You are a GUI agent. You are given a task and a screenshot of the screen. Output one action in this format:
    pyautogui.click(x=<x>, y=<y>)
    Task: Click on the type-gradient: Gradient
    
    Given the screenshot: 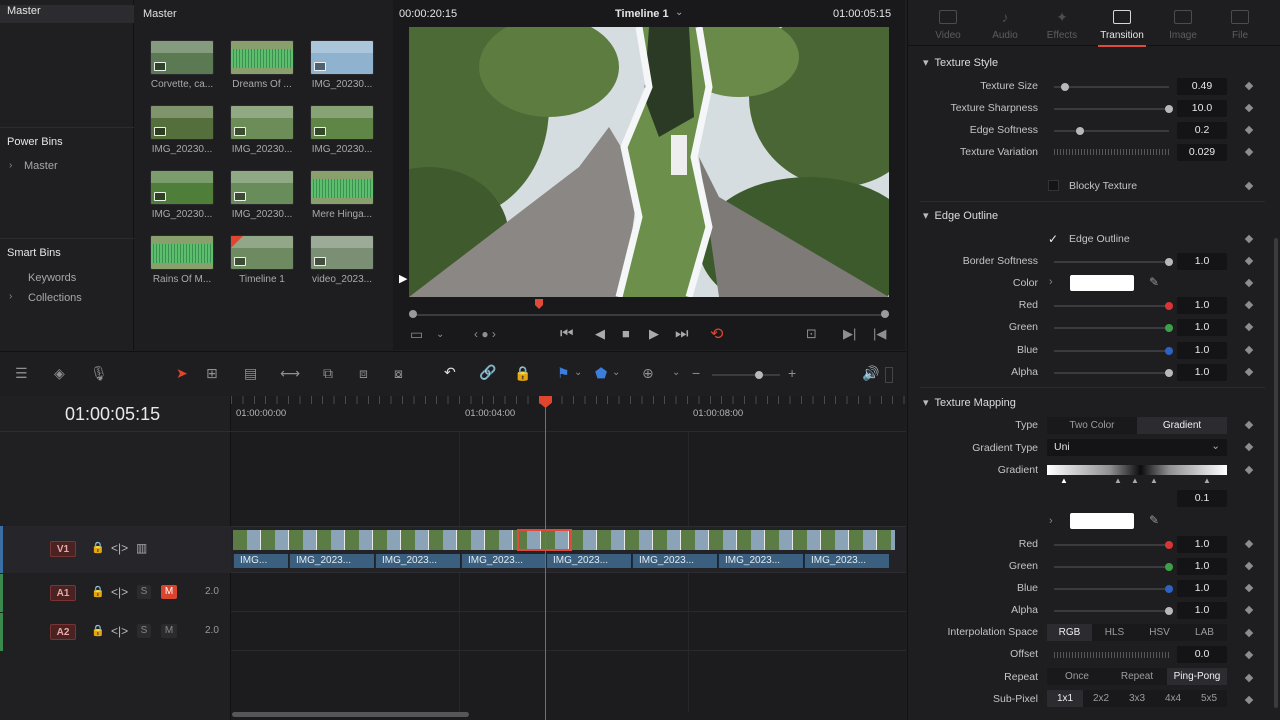 What is the action you would take?
    pyautogui.click(x=1182, y=425)
    